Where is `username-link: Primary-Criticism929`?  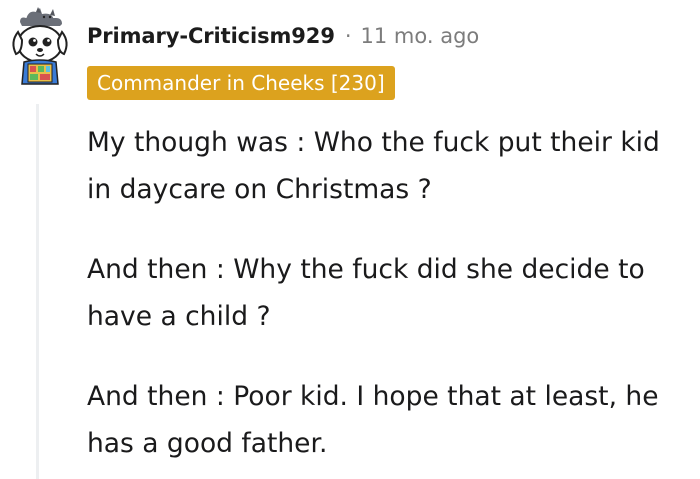
username-link: Primary-Criticism929 is located at coordinates (211, 36).